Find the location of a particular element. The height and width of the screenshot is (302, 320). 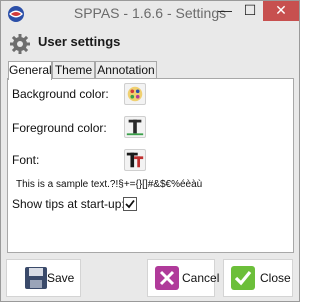

background-color-button is located at coordinates (135, 94).